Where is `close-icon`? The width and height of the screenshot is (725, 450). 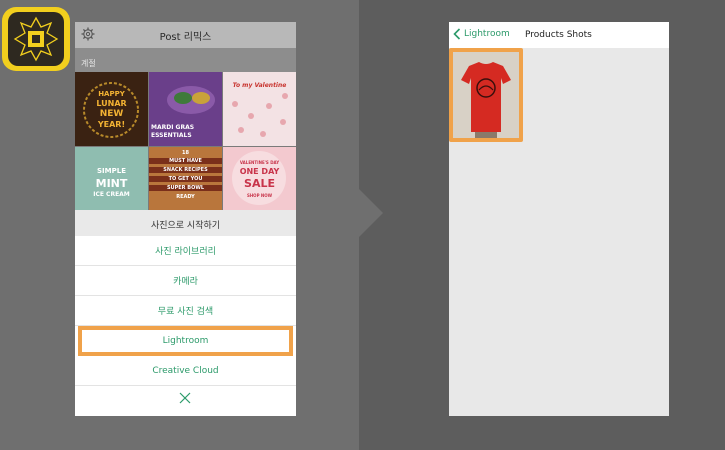
close-icon is located at coordinates (185, 398).